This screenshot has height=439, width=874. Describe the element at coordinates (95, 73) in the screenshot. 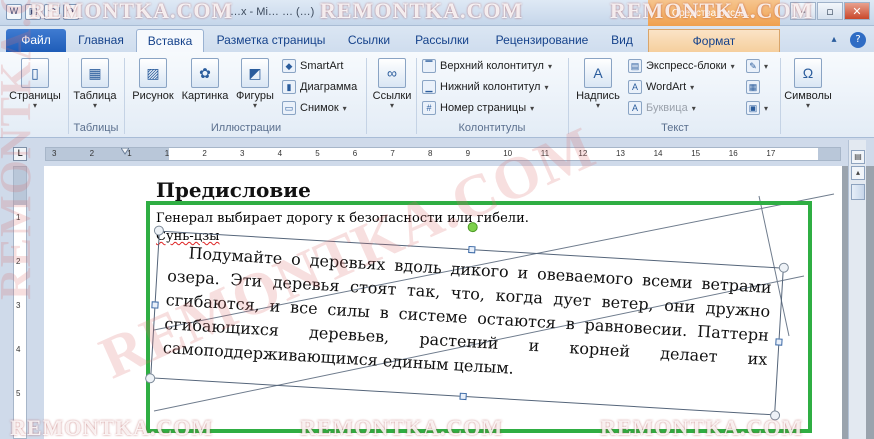

I see `table-icon: ▦` at that location.